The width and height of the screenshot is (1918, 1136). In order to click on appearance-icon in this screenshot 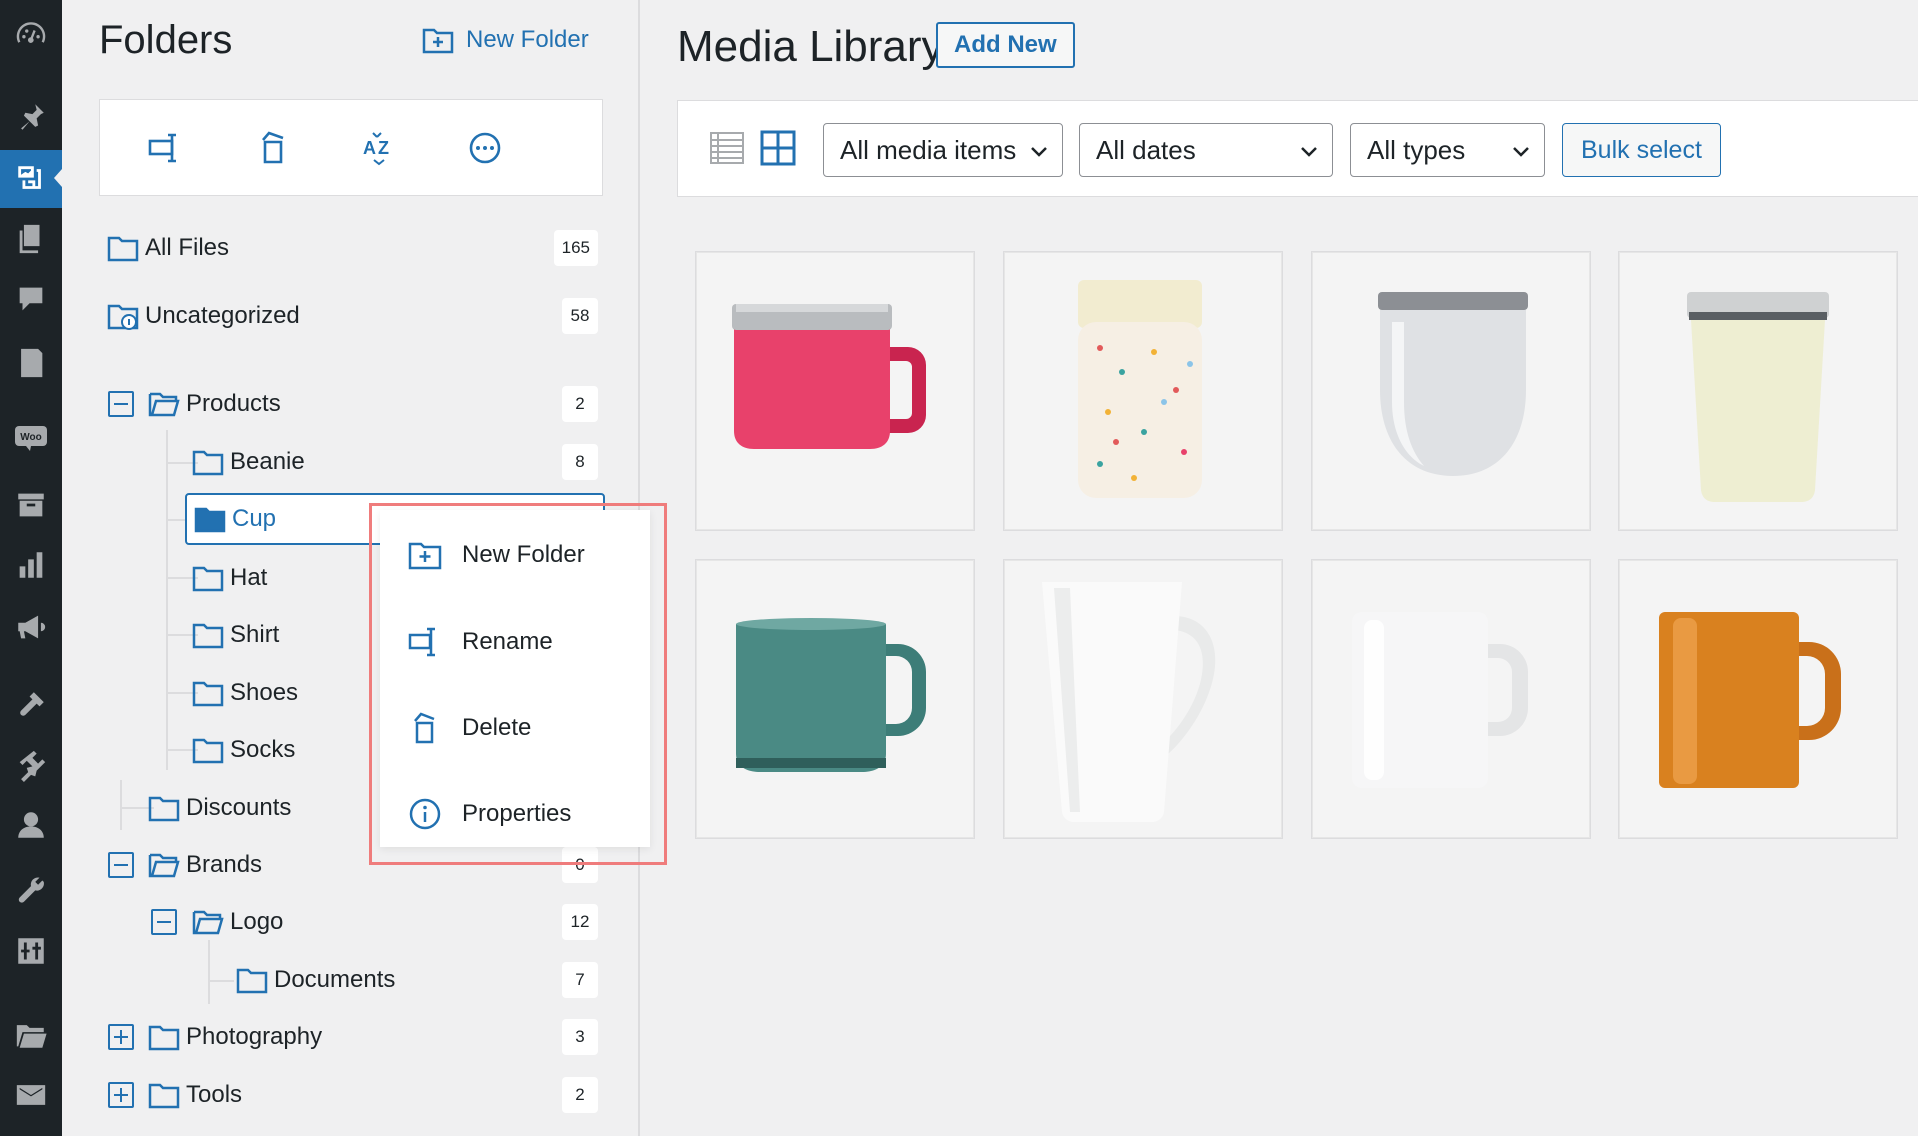, I will do `click(31, 705)`.